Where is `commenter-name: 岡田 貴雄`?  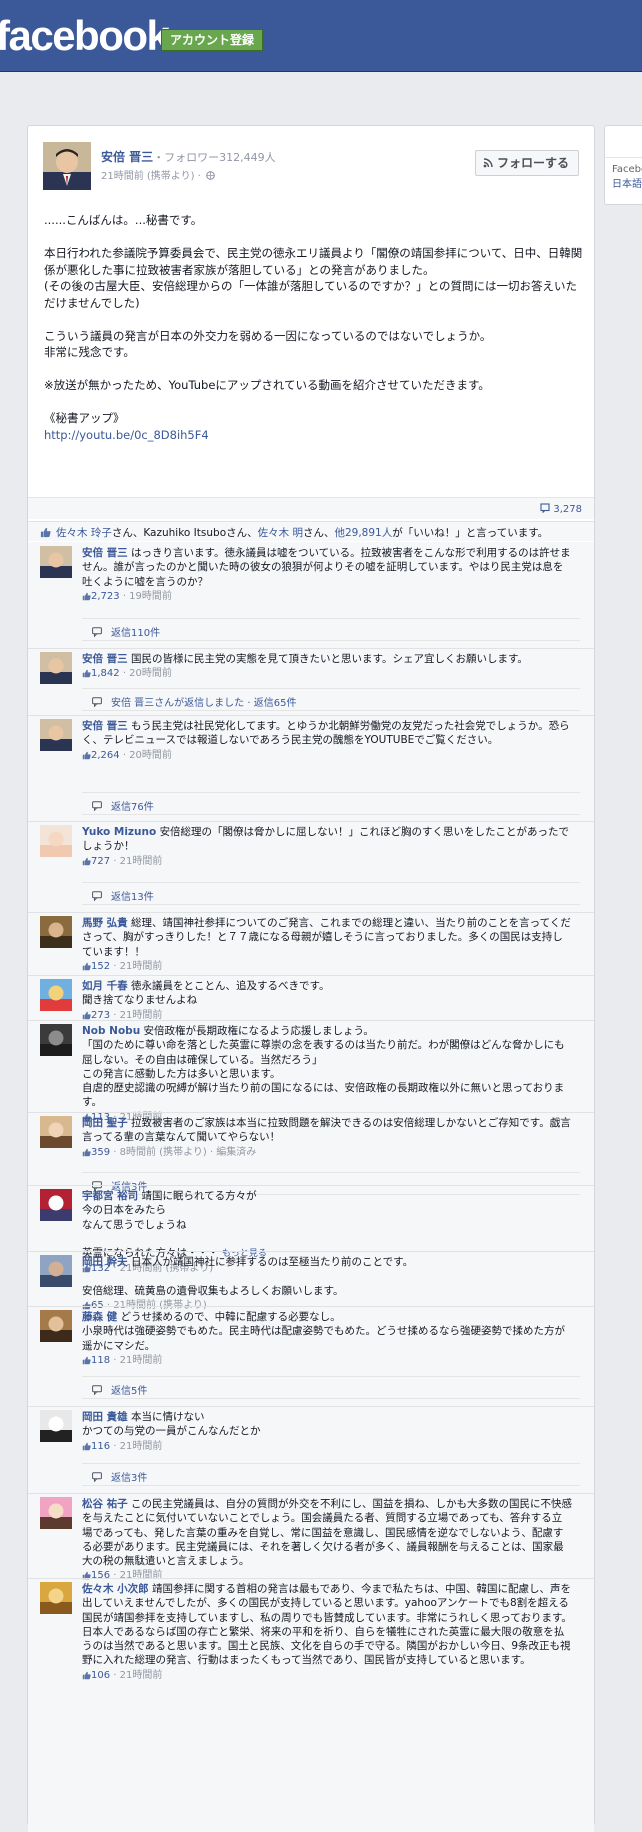
commenter-name: 岡田 貴雄 is located at coordinates (105, 1417).